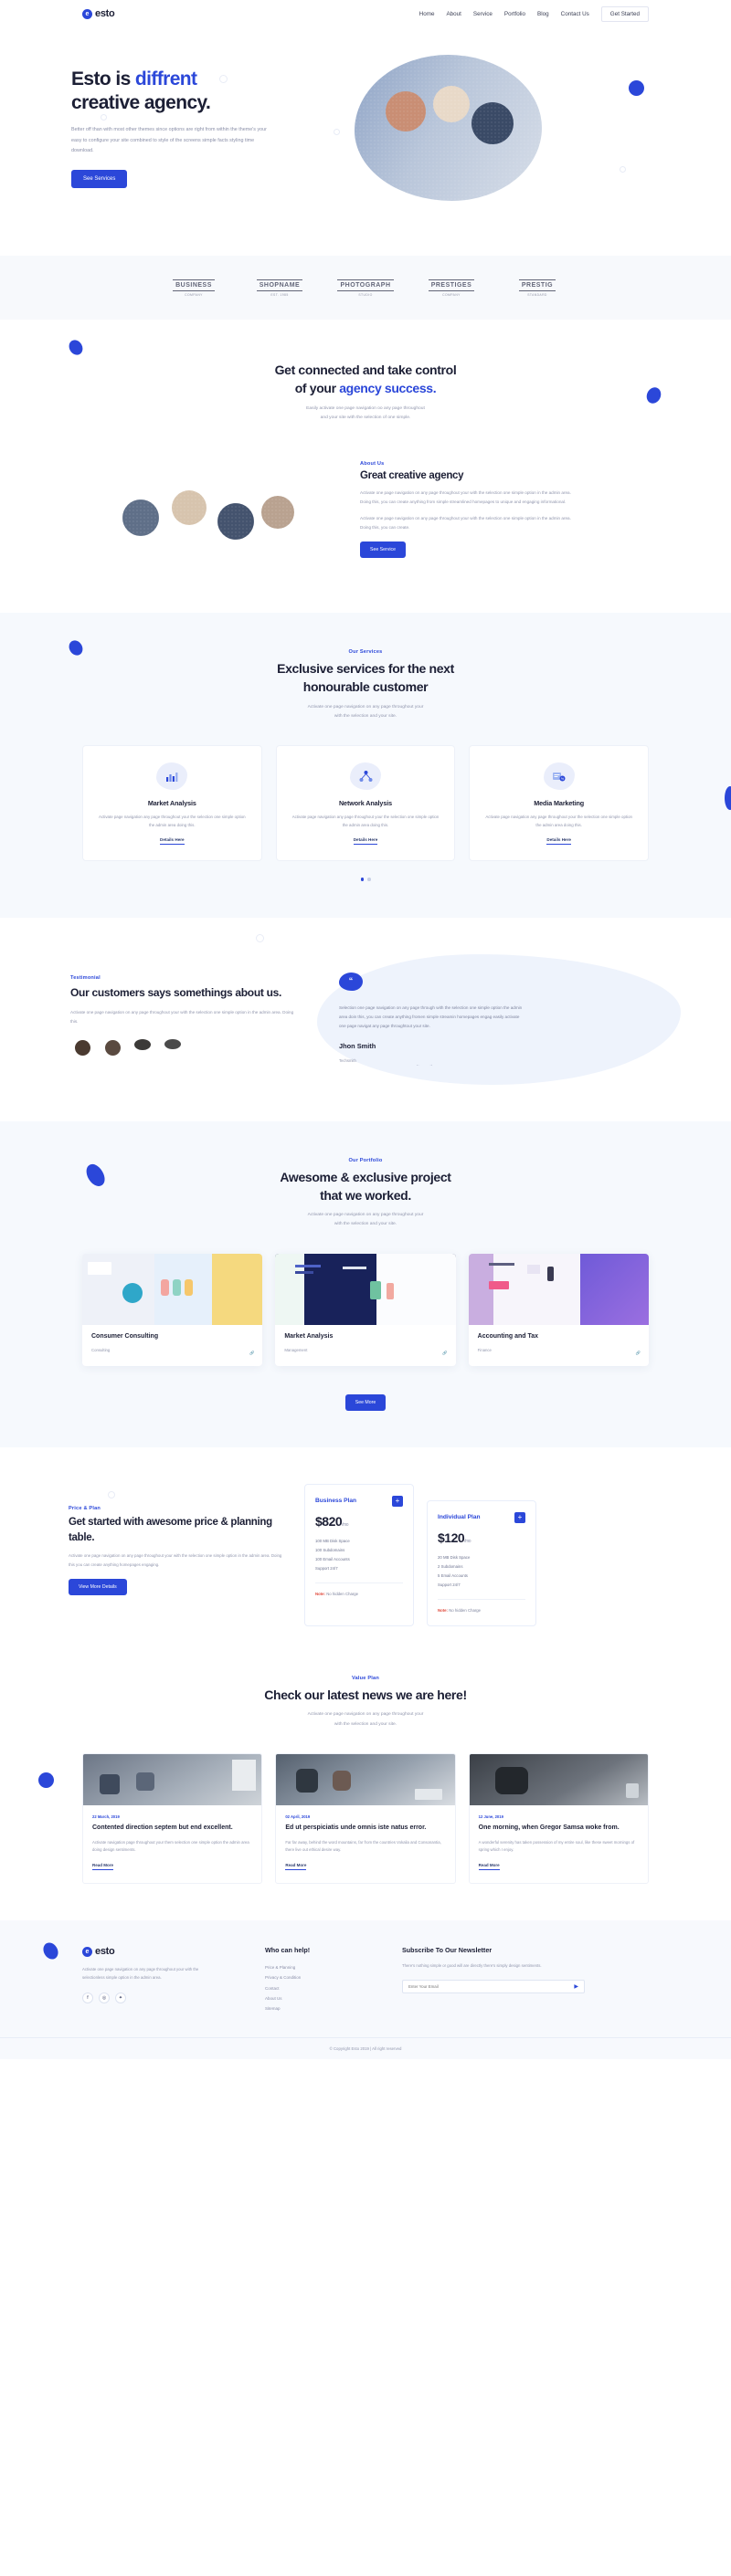  What do you see at coordinates (141, 103) in the screenshot?
I see `hero-title-line2: creative agency.` at bounding box center [141, 103].